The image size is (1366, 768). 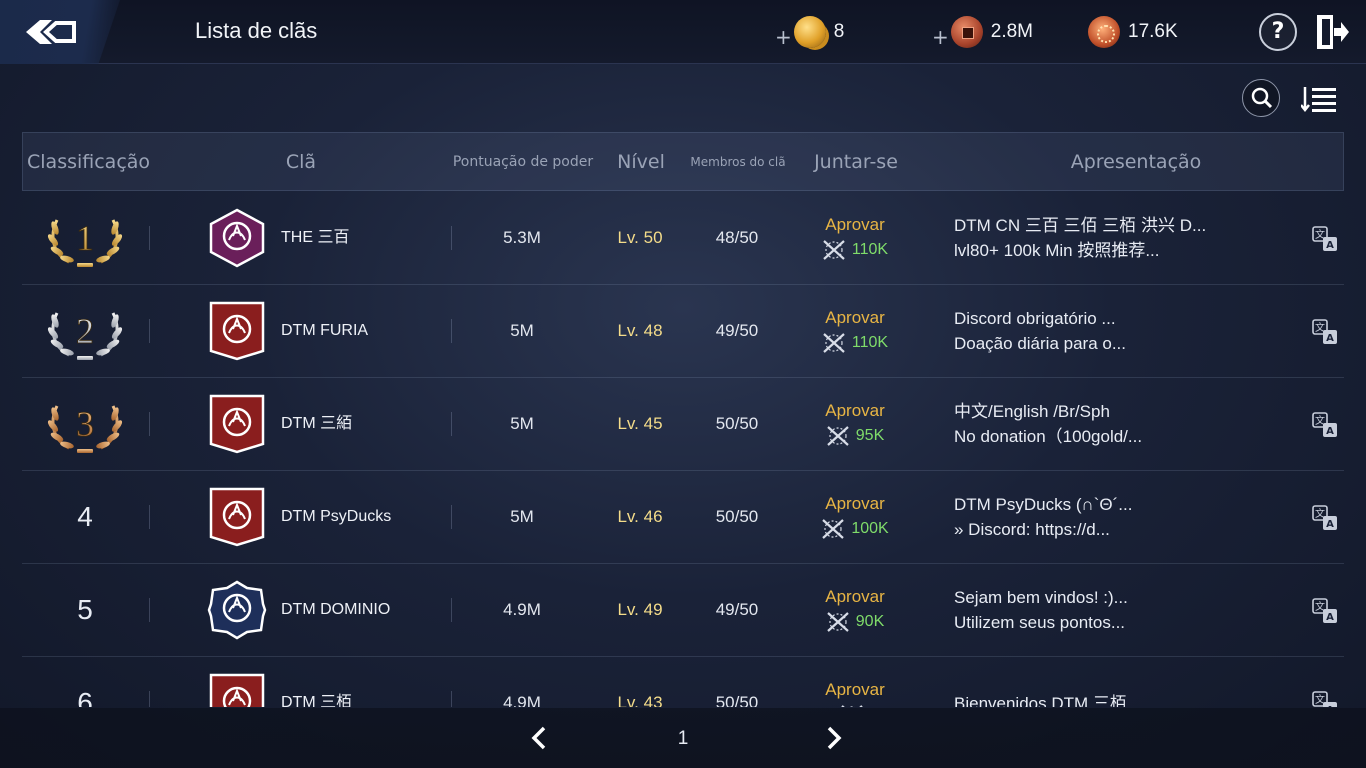 I want to click on exit-button, so click(x=1332, y=32).